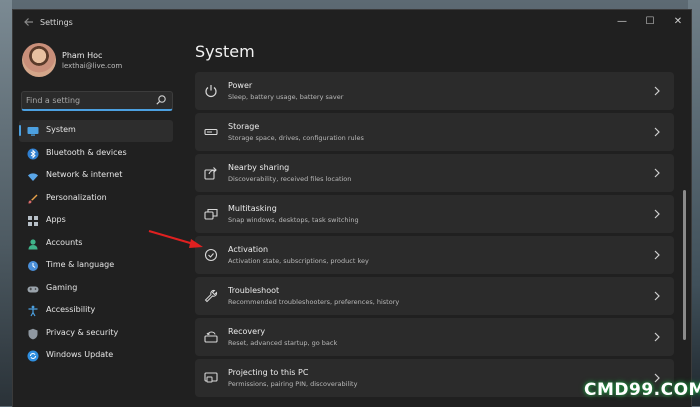 This screenshot has width=700, height=407. I want to click on wifi-icon, so click(33, 177).